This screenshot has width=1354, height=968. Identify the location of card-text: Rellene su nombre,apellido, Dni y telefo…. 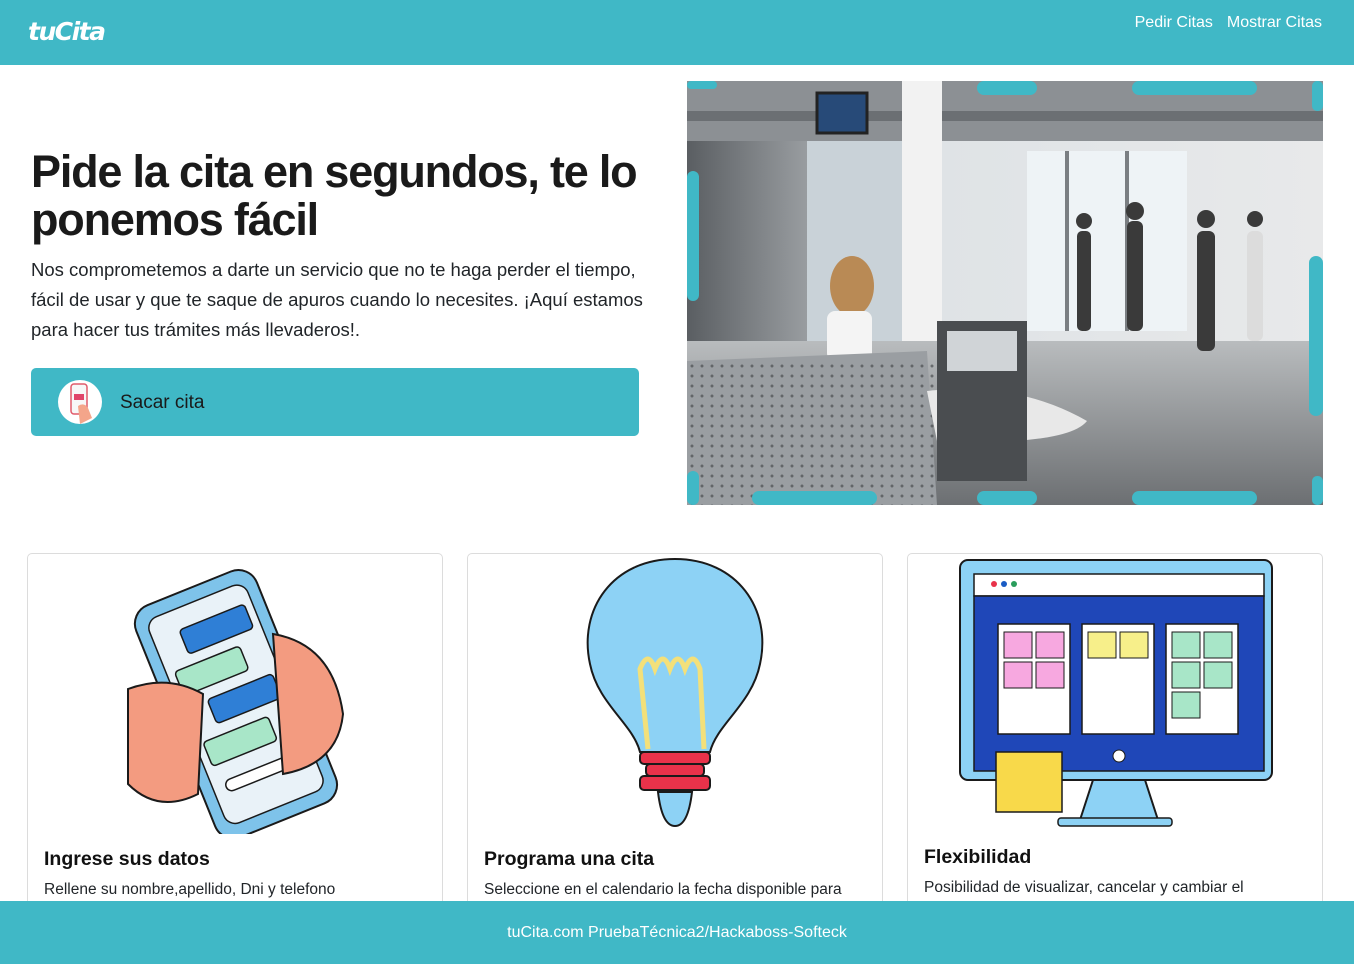
(190, 889).